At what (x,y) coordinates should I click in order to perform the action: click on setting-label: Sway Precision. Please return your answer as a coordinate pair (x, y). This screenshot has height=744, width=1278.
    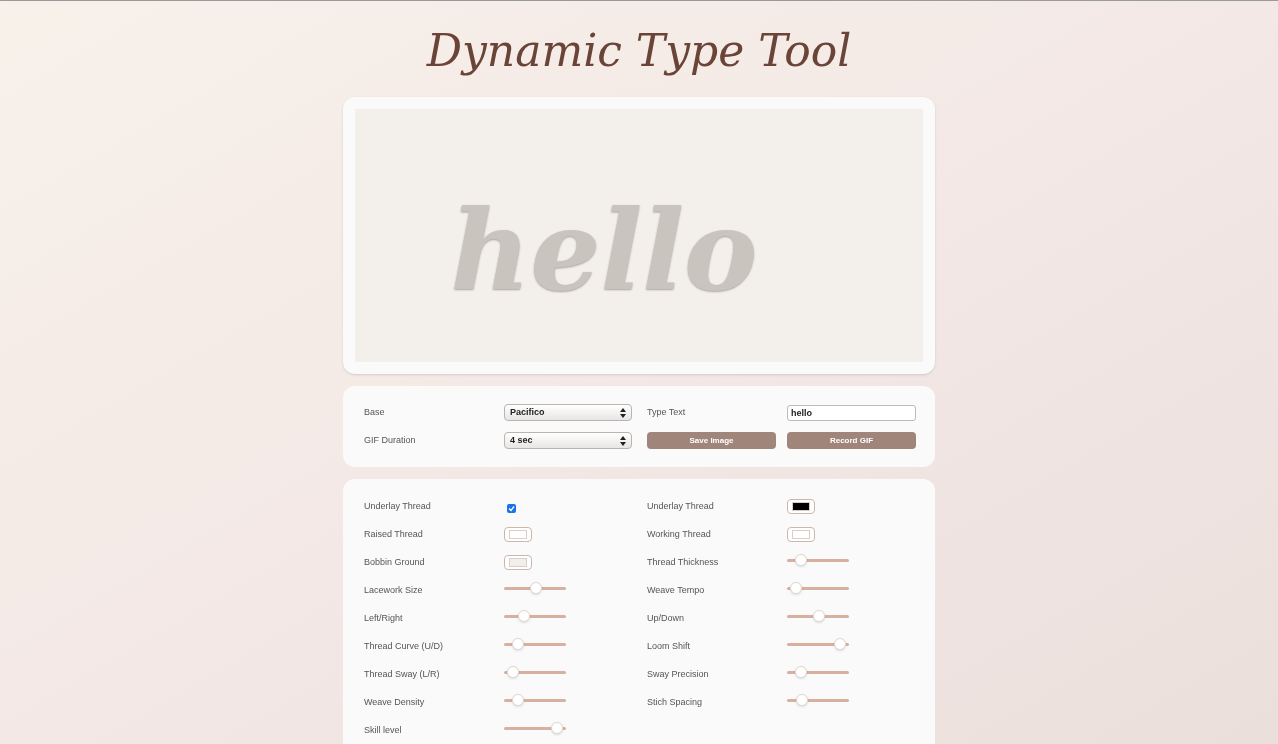
    Looking at the image, I should click on (678, 674).